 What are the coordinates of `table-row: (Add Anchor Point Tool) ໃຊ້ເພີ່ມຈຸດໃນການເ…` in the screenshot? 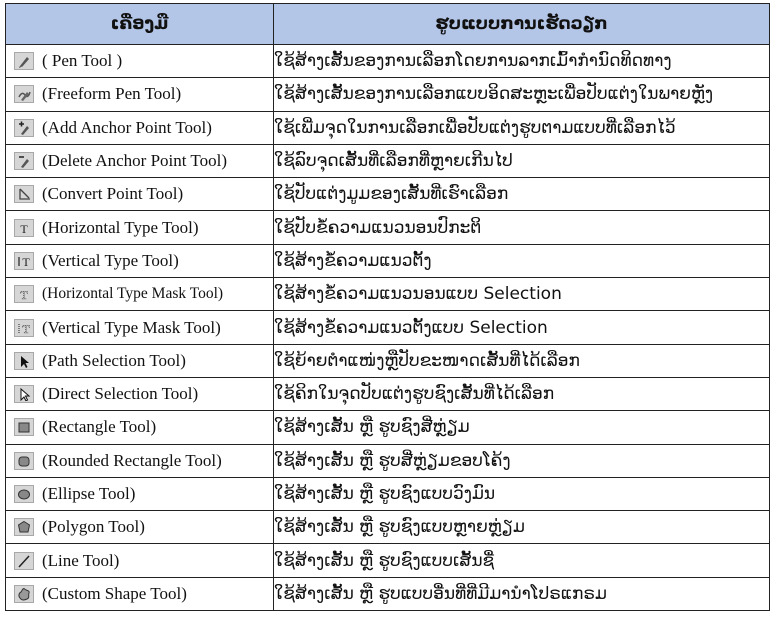 It's located at (387, 127).